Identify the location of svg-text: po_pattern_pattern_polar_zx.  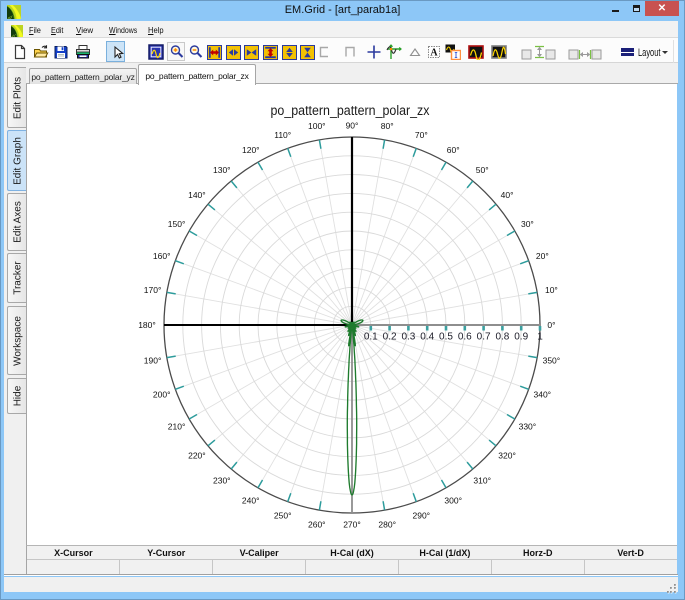
(350, 110).